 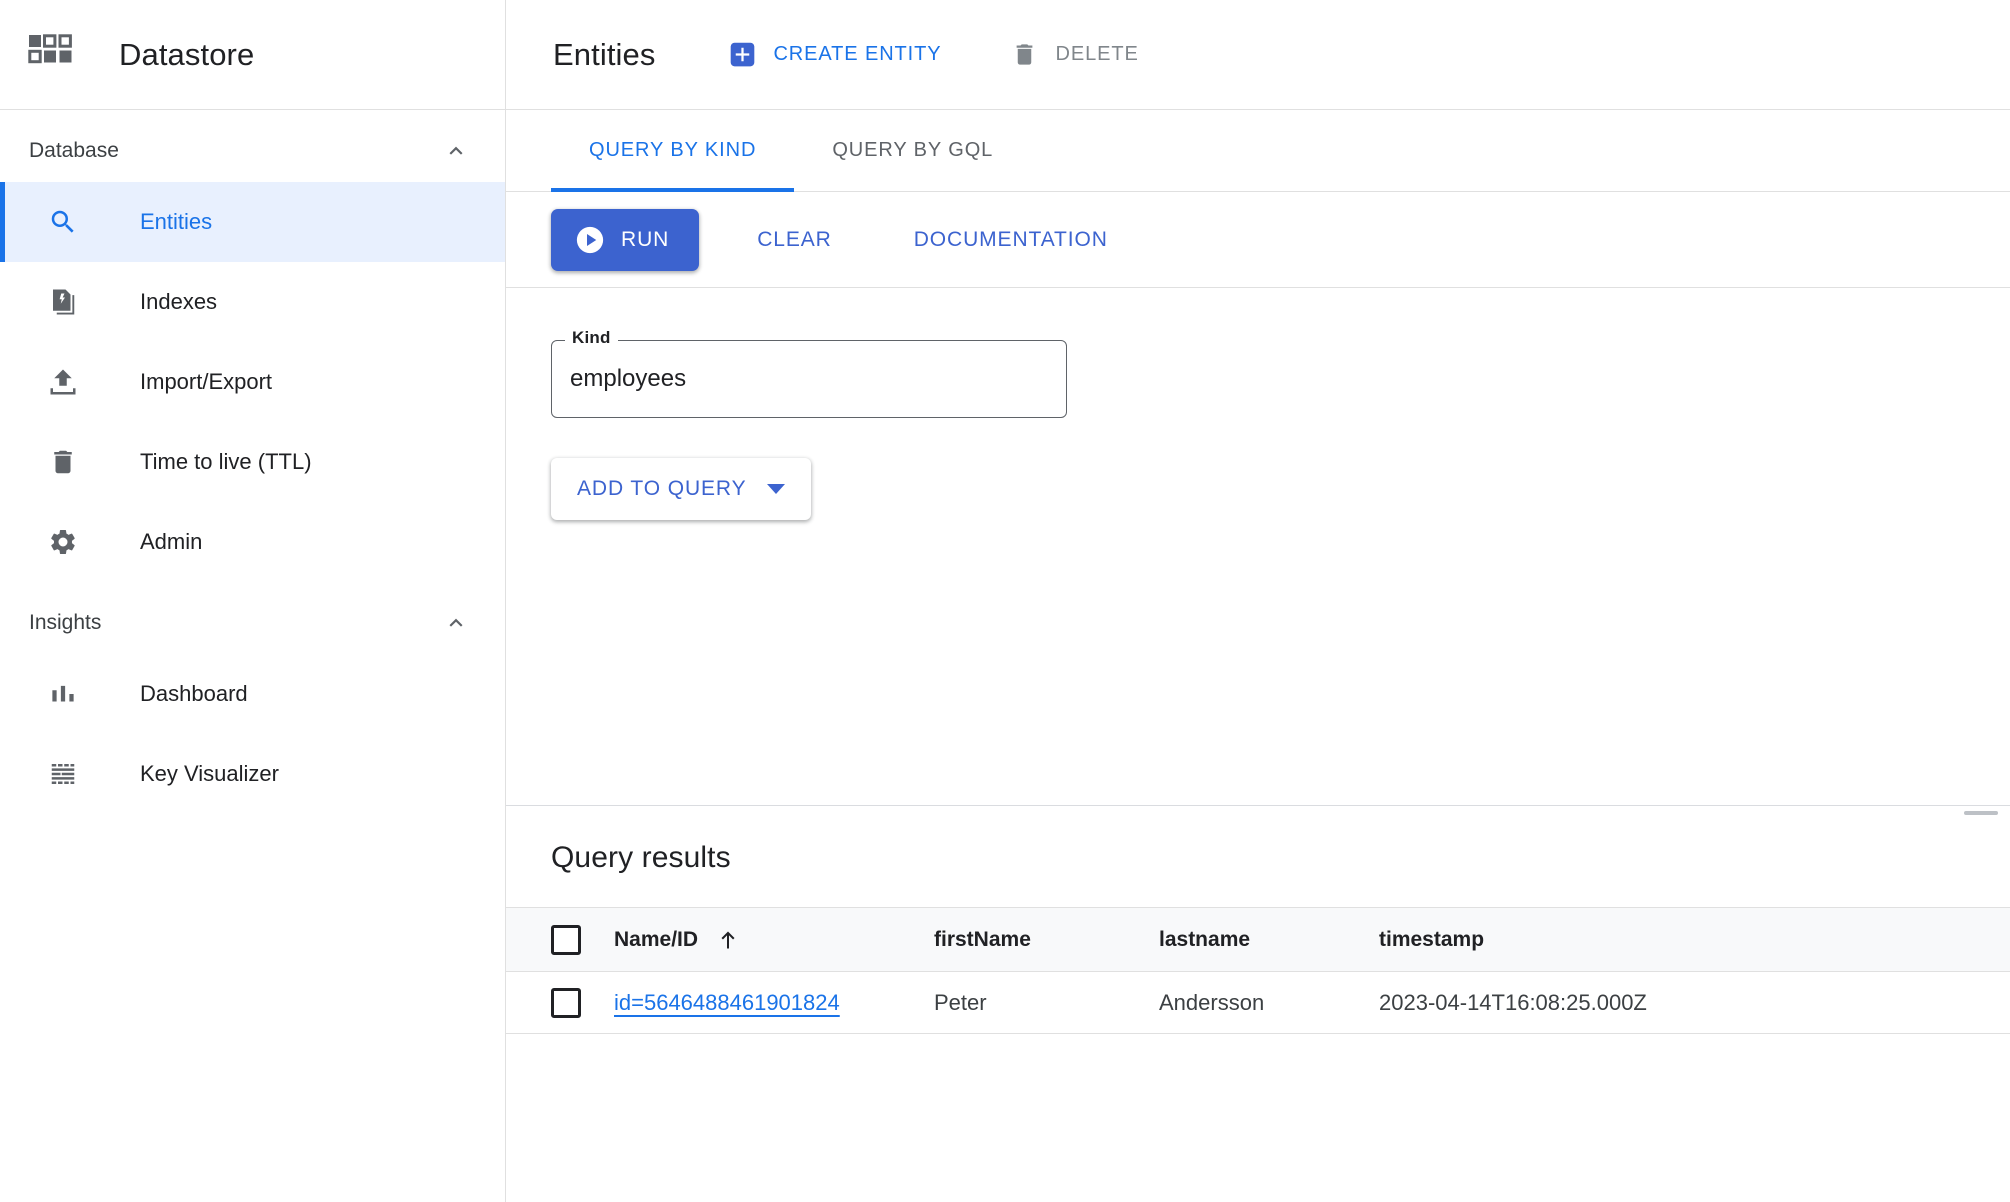 What do you see at coordinates (662, 488) in the screenshot?
I see `add-to-query-label: ADD TO QUERY` at bounding box center [662, 488].